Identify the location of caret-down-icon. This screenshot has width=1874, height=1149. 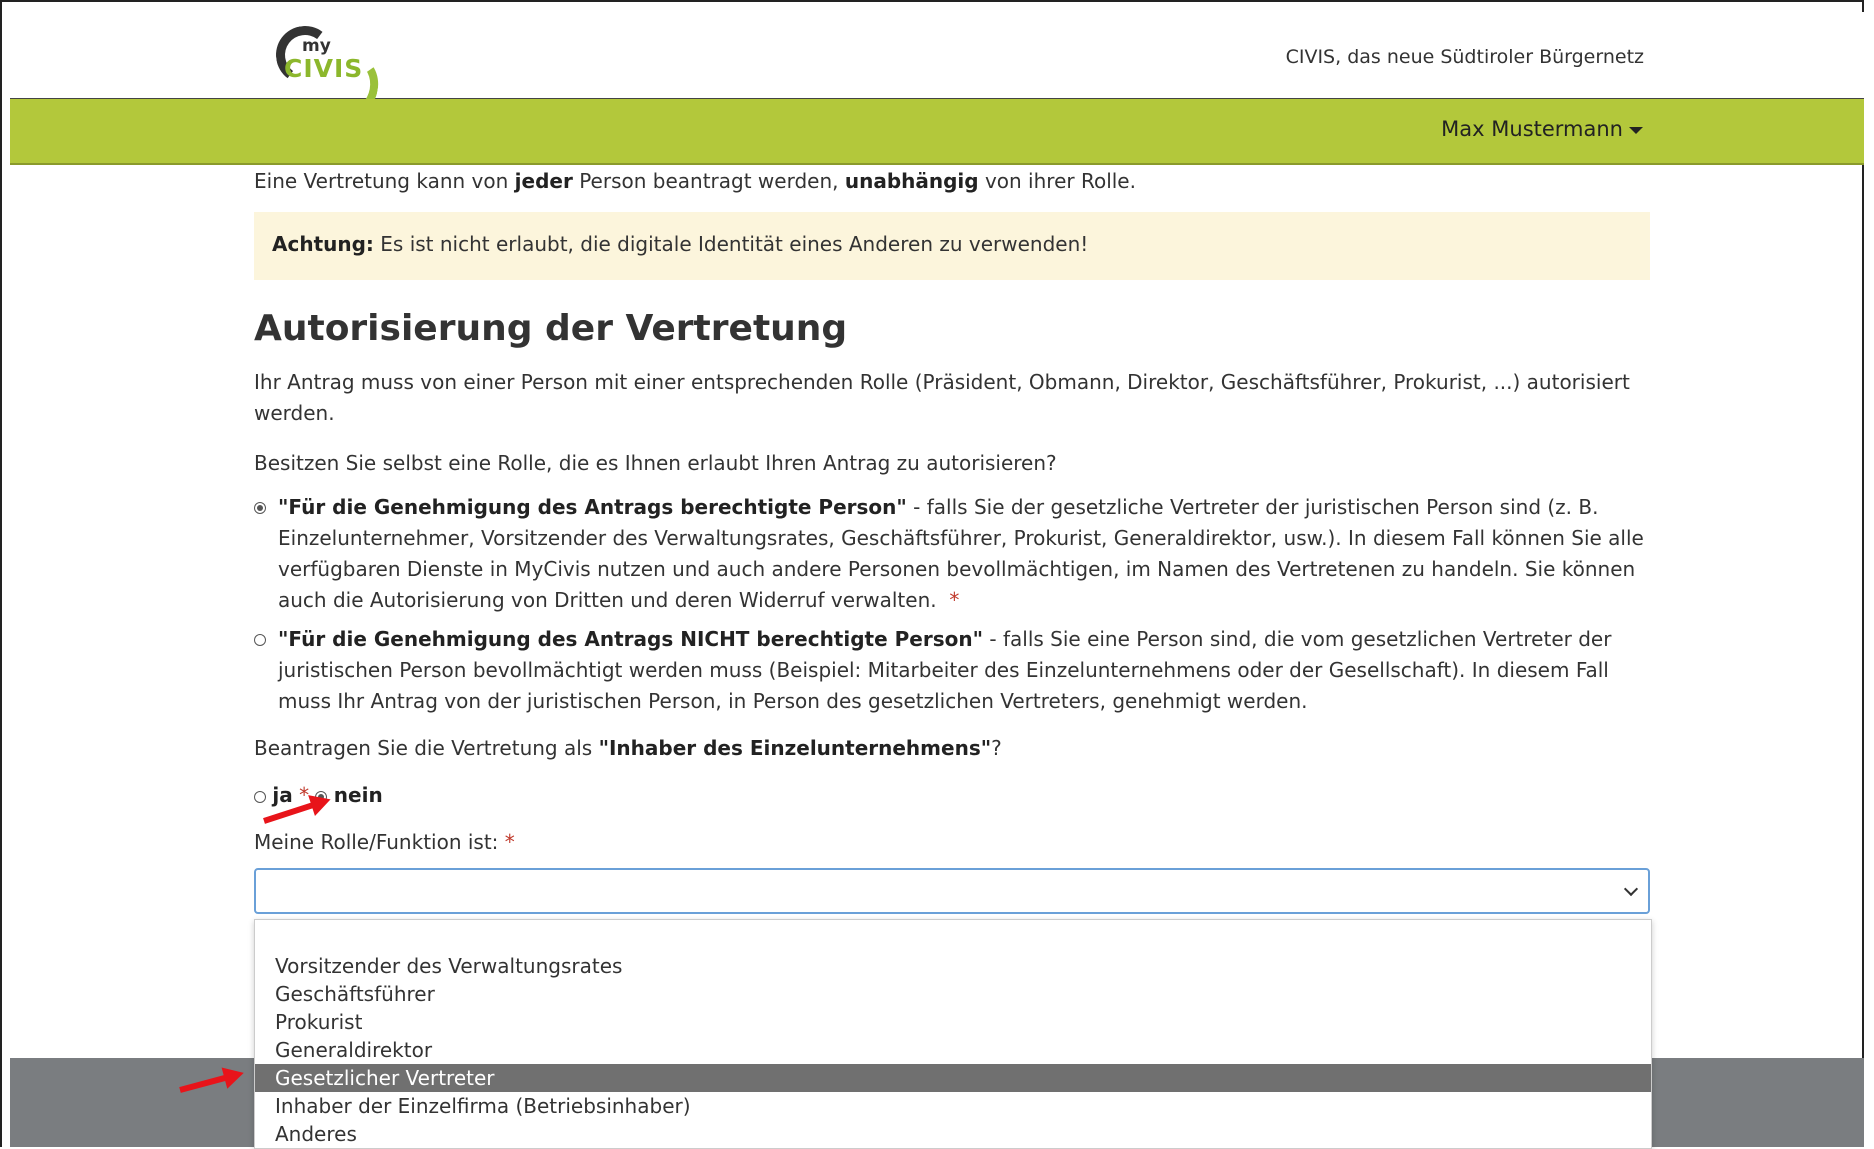
(1636, 130).